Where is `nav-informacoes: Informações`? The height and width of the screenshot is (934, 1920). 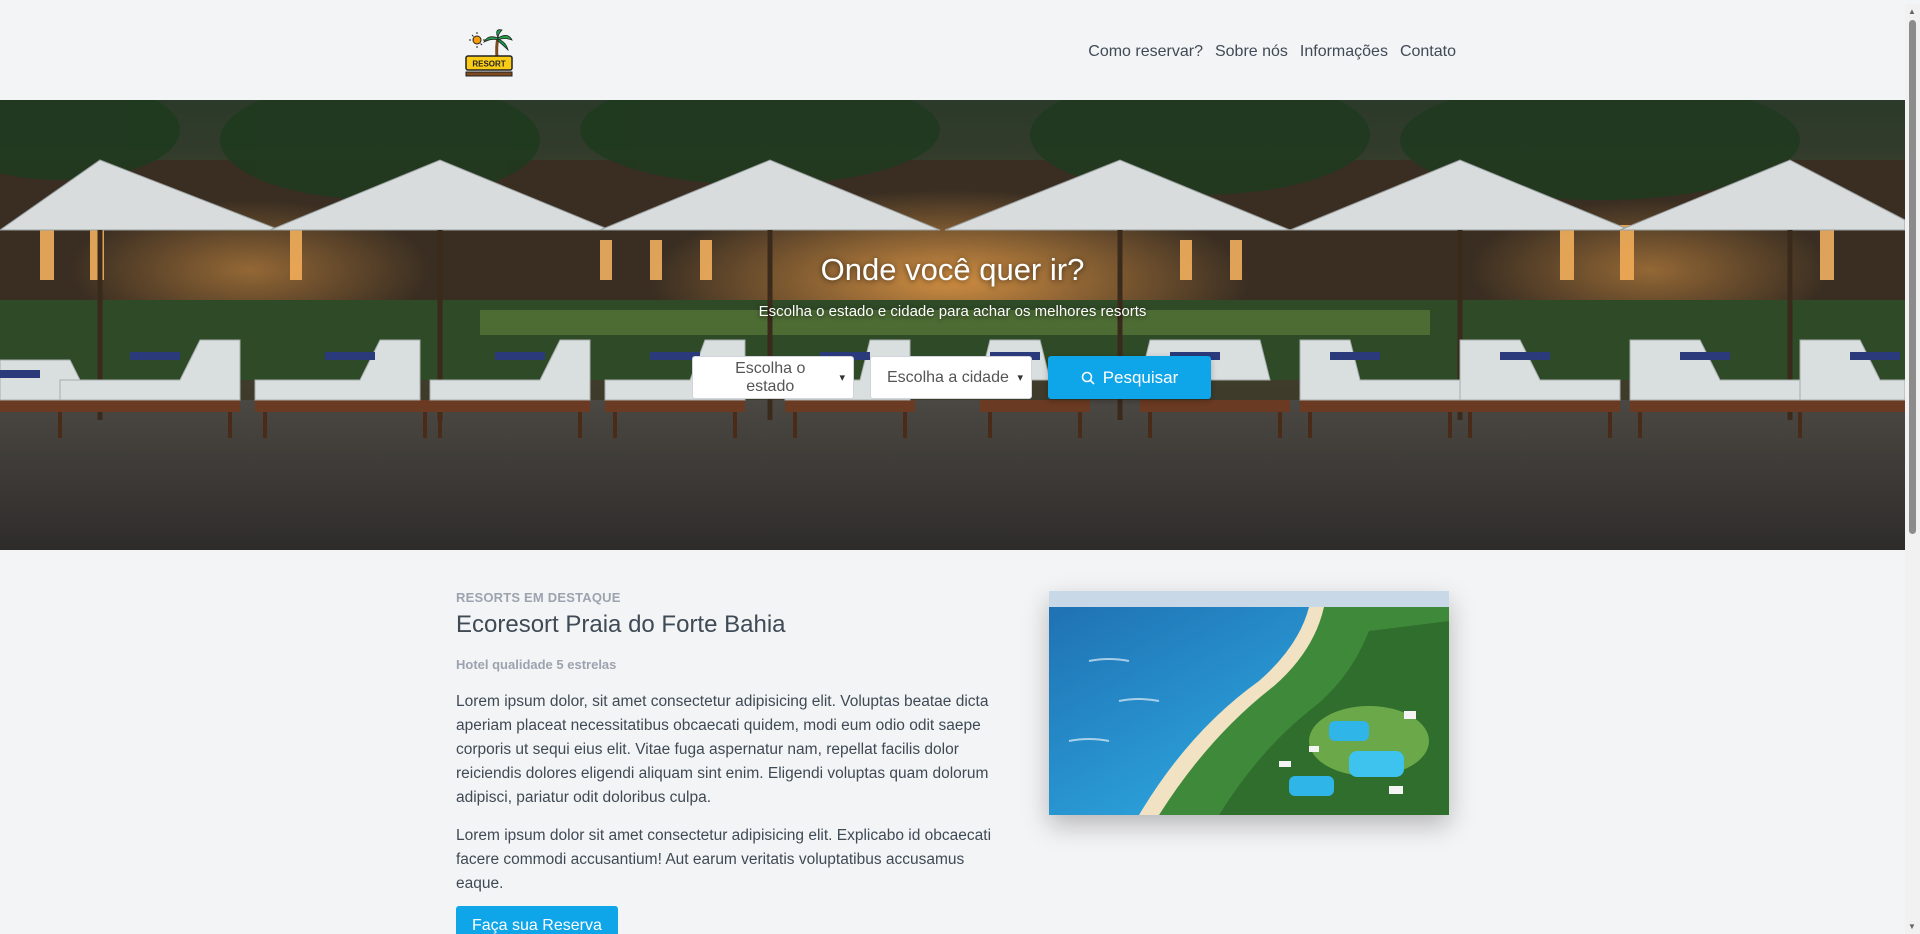
nav-informacoes: Informações is located at coordinates (1344, 52).